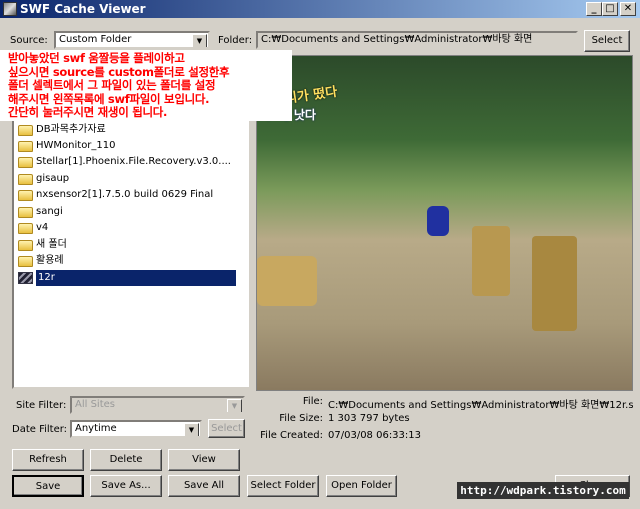 The image size is (640, 509). I want to click on app-icon, so click(10, 9).